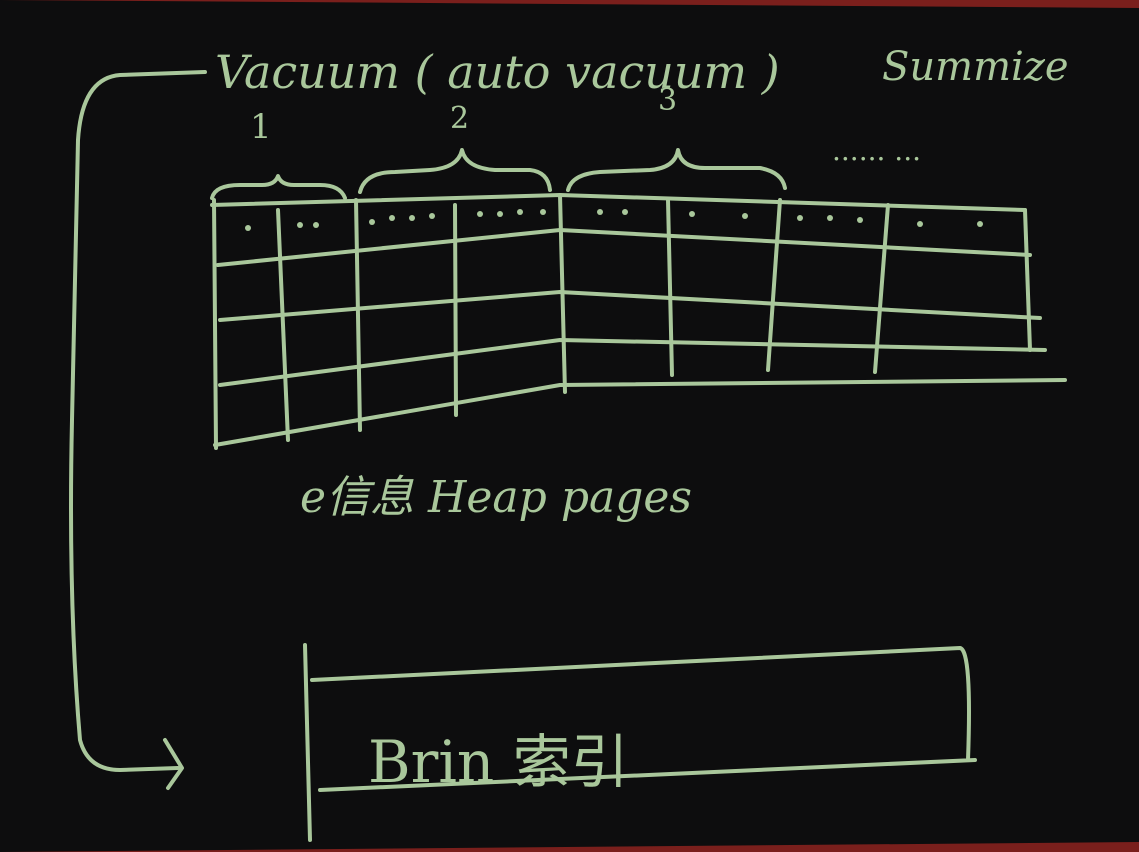 This screenshot has height=852, width=1139. I want to click on heading-summize: Summize, so click(975, 67).